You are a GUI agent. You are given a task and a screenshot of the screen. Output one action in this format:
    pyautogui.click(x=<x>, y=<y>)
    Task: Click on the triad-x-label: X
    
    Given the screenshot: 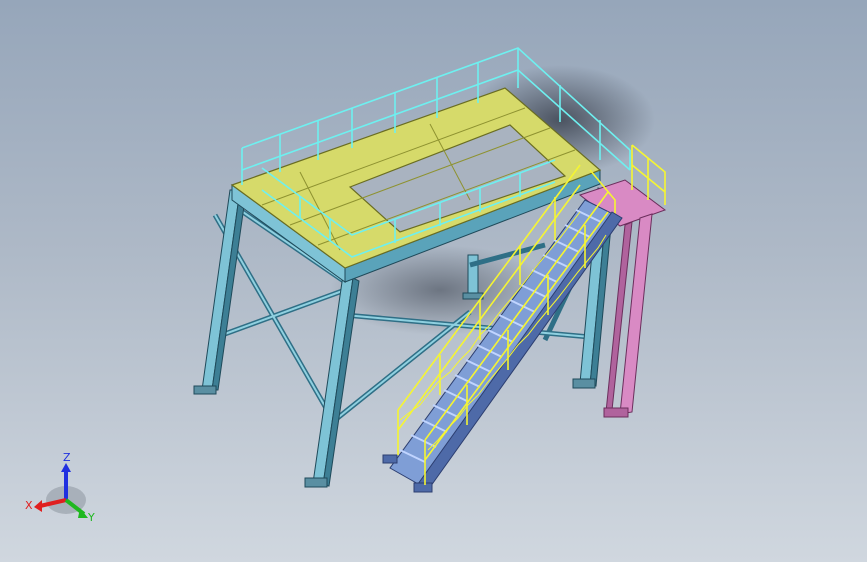 What is the action you would take?
    pyautogui.click(x=29, y=505)
    